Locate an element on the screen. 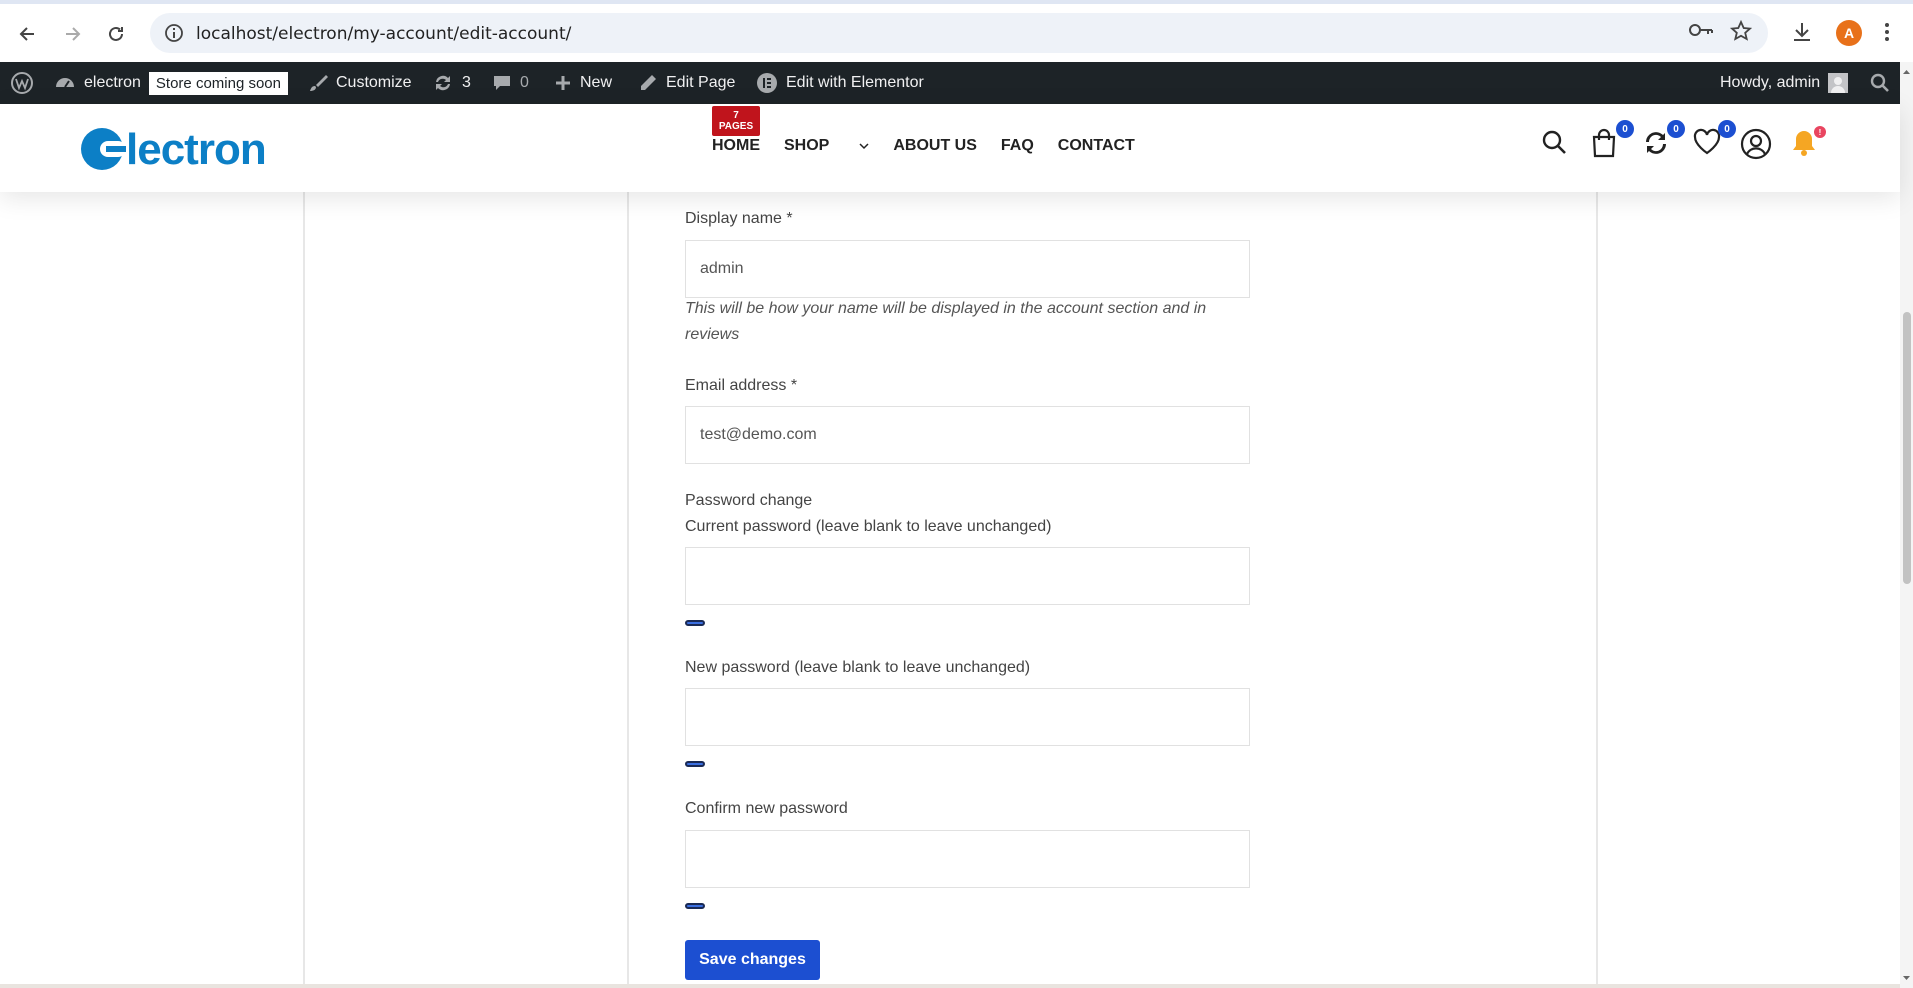 Image resolution: width=1913 pixels, height=988 pixels. email-input is located at coordinates (967, 435).